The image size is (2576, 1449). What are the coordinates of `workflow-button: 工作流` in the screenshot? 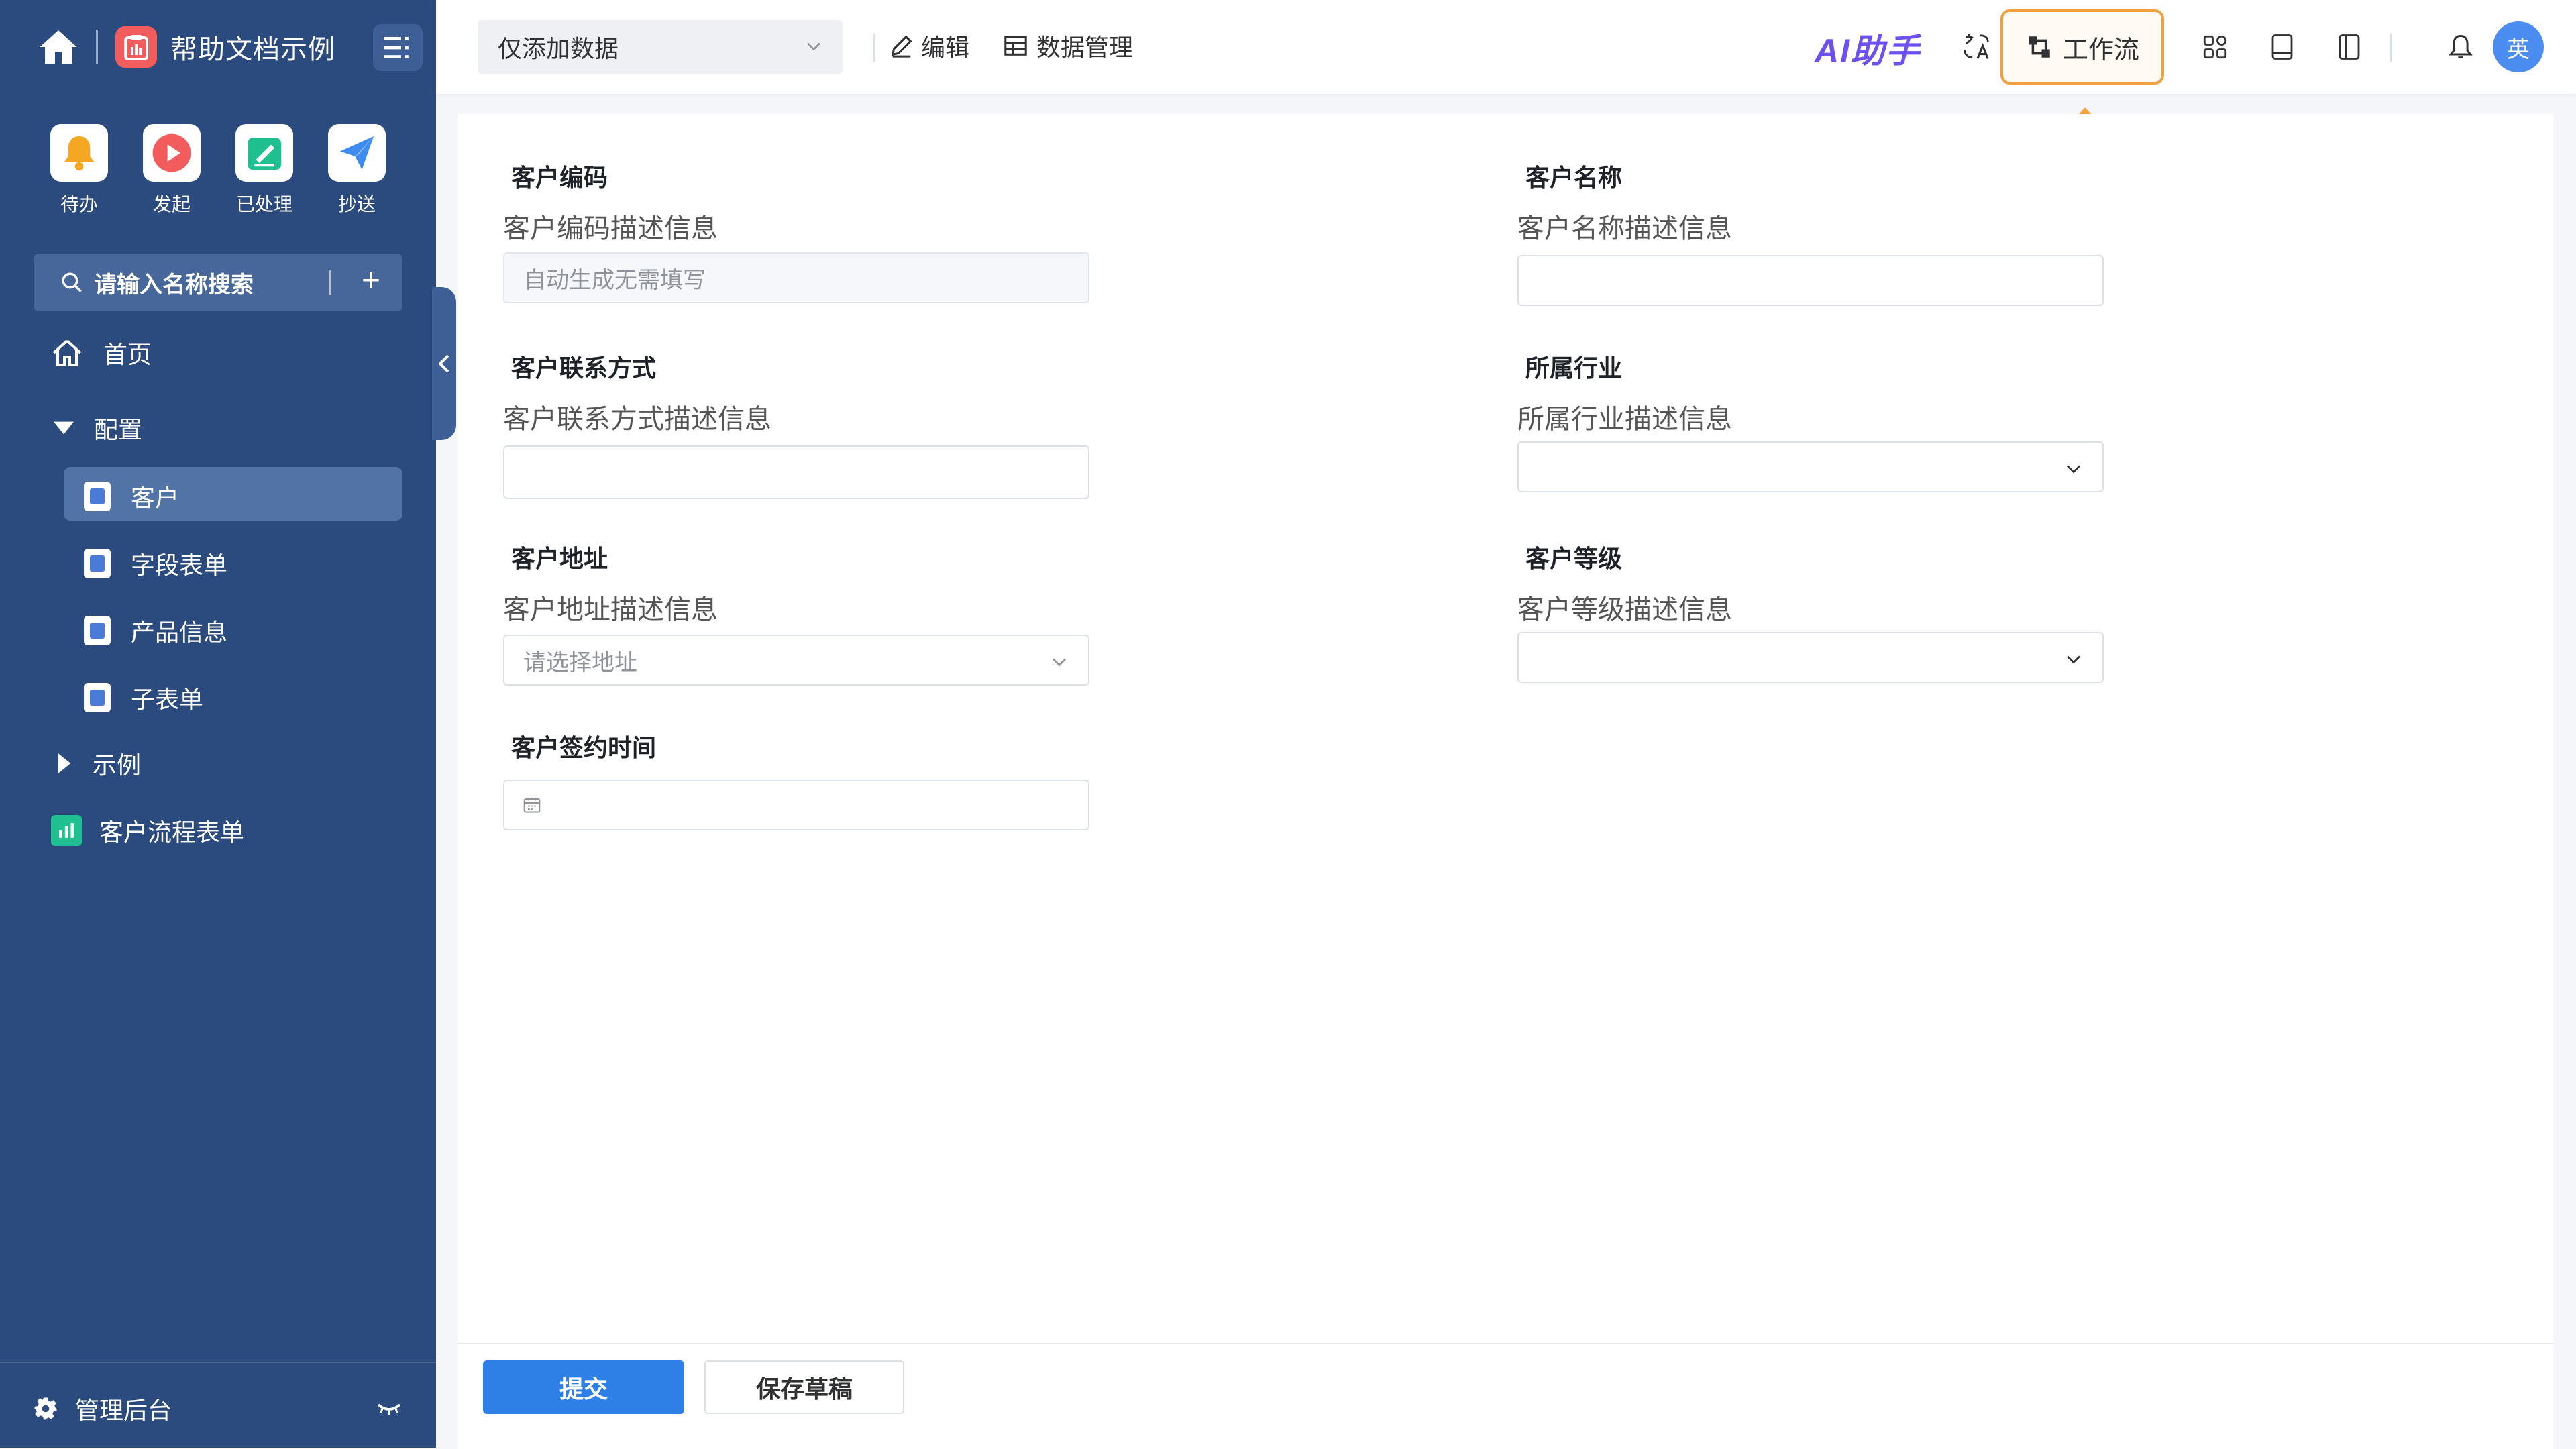 It's located at (2082, 47).